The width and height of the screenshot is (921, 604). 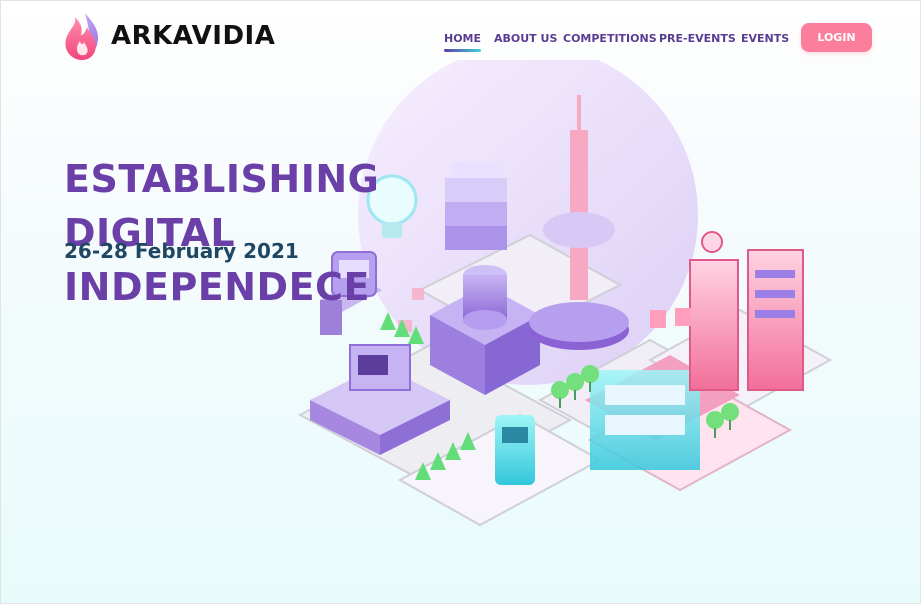 What do you see at coordinates (765, 38) in the screenshot?
I see `nav-events: EVENTS` at bounding box center [765, 38].